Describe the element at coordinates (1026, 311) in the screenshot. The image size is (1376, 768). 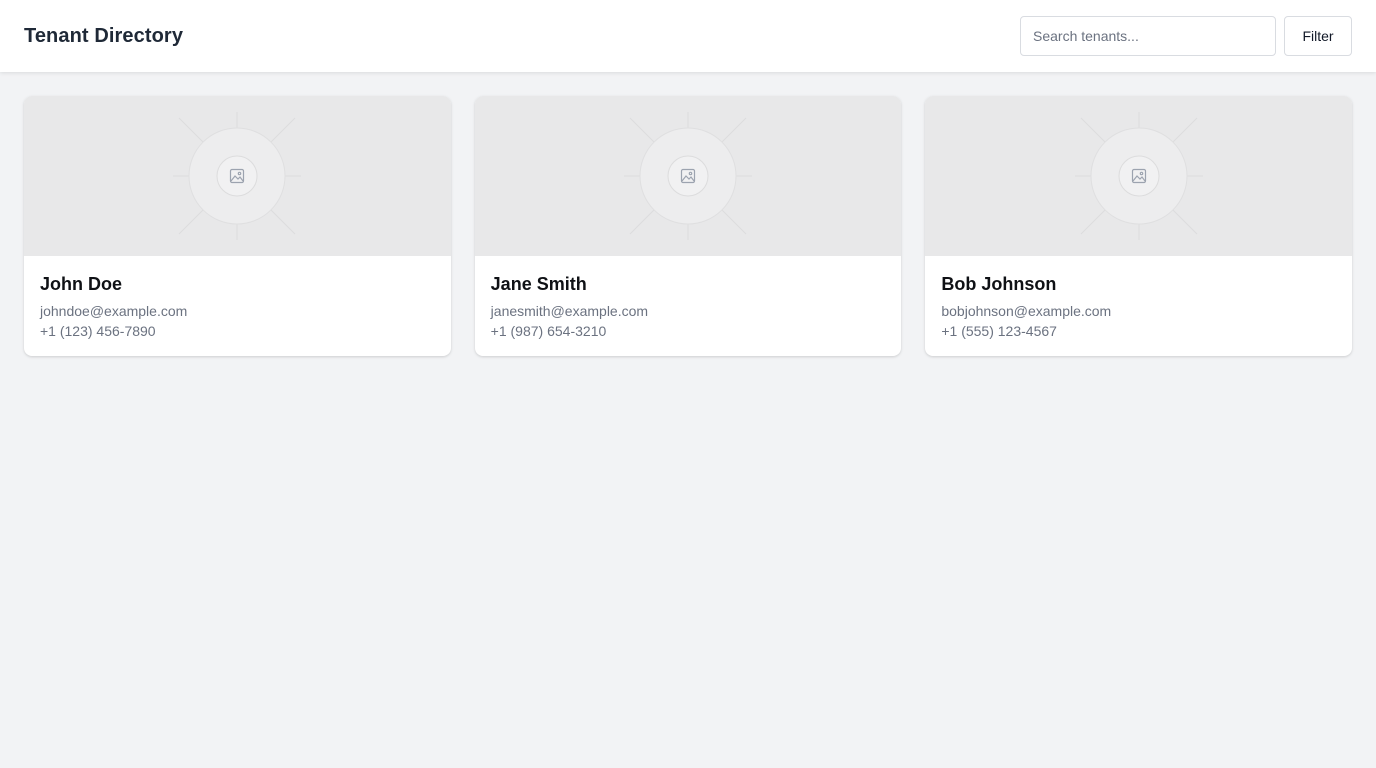
I see `tenant-email: bobjohnson@example.com` at that location.